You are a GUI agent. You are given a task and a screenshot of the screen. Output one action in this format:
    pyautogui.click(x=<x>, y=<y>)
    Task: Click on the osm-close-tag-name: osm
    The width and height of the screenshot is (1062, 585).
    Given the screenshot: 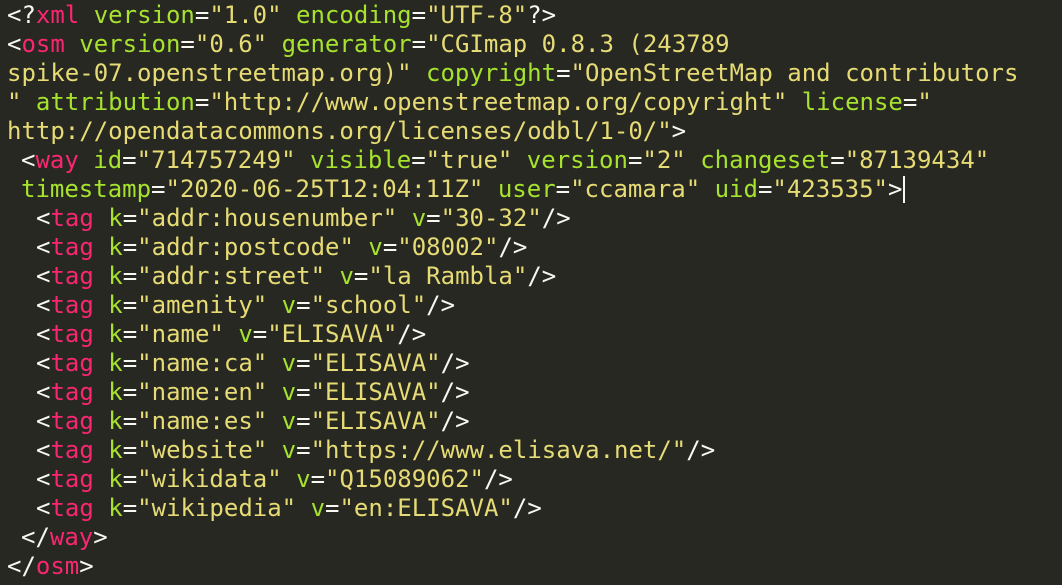 What is the action you would take?
    pyautogui.click(x=57, y=566)
    